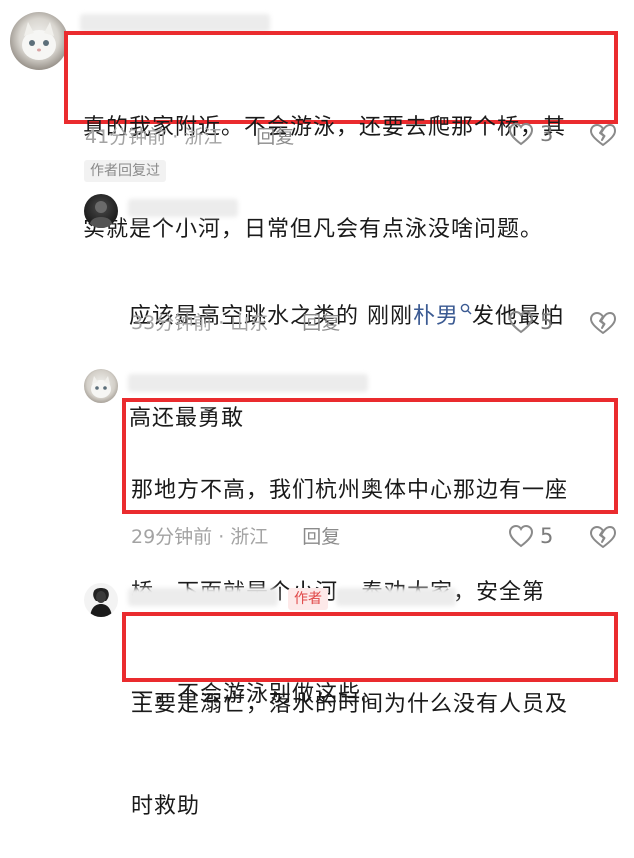  I want to click on timestamp: 41分钟前, so click(126, 137).